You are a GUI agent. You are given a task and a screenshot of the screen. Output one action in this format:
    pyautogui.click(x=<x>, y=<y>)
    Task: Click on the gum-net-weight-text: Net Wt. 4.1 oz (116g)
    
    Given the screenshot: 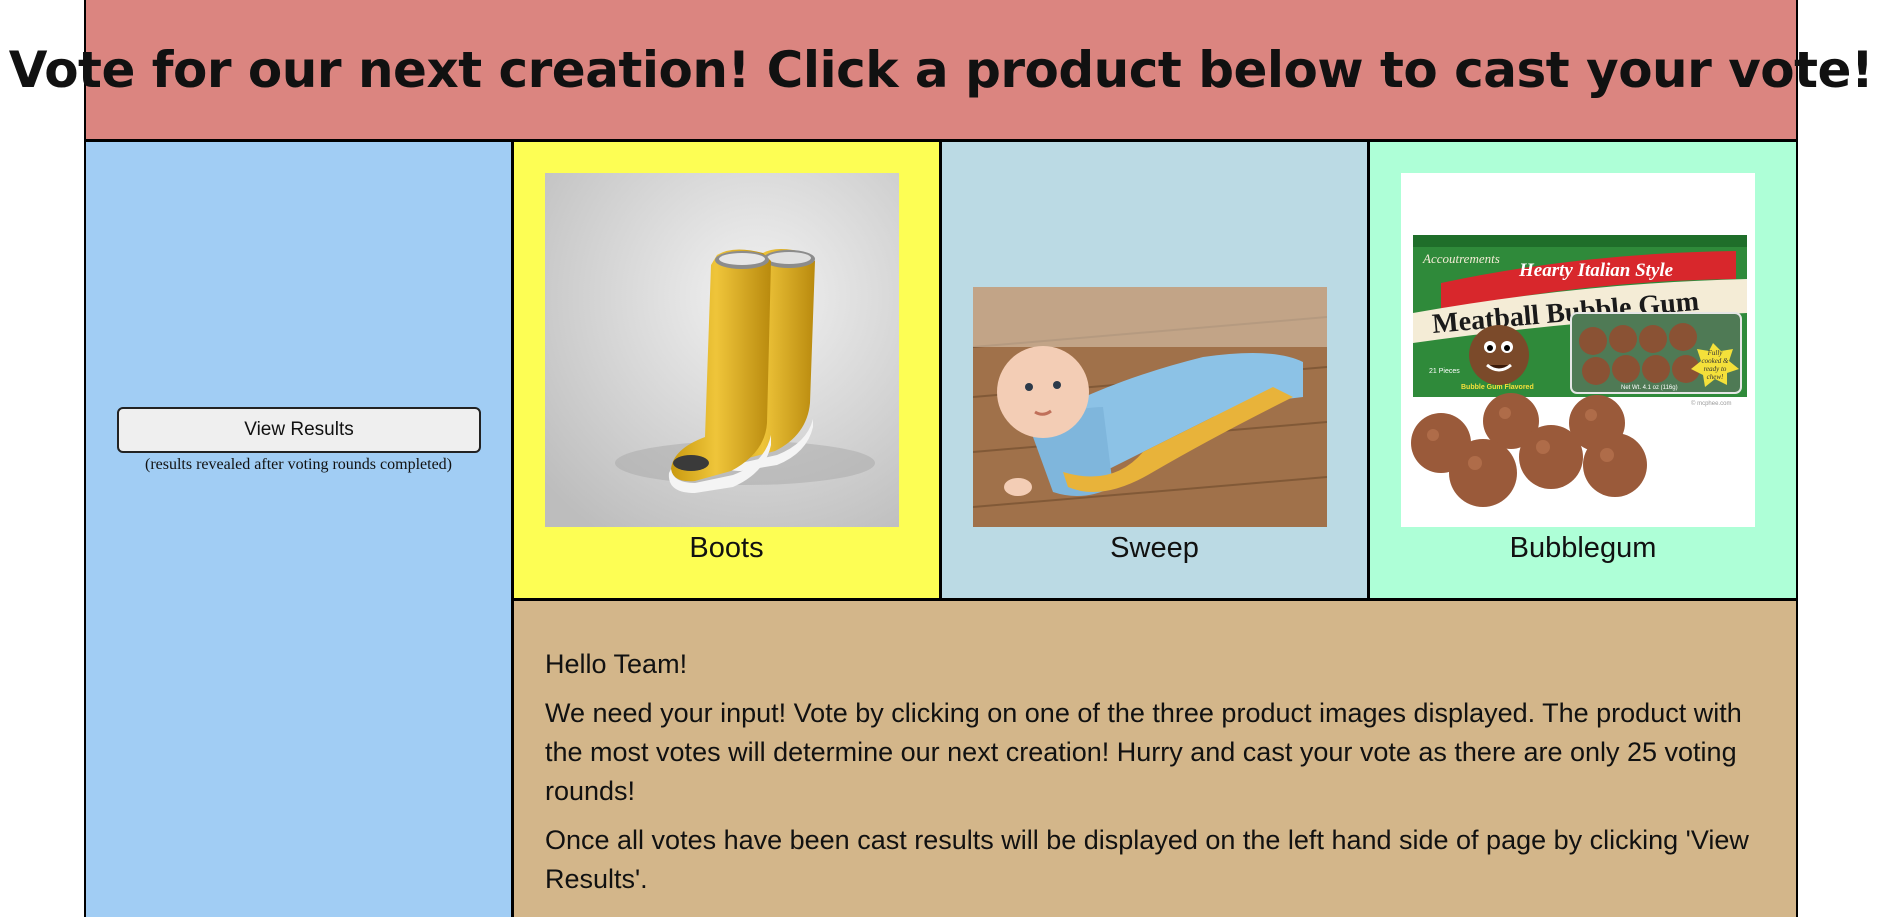 What is the action you would take?
    pyautogui.click(x=1649, y=388)
    